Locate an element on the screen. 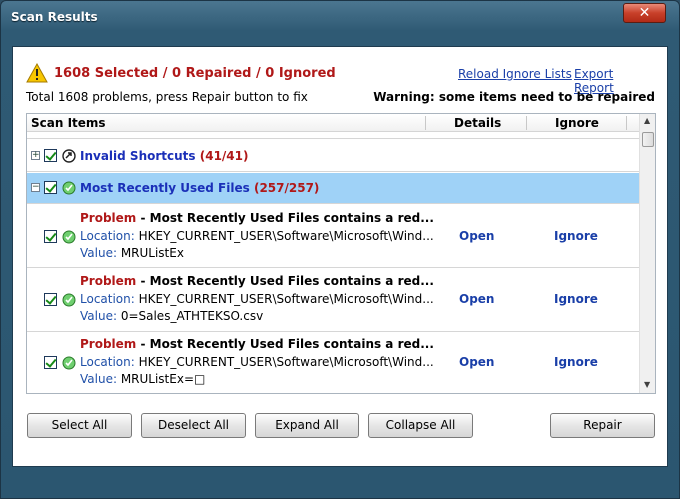 This screenshot has height=499, width=680. repair-button: Repair is located at coordinates (602, 425).